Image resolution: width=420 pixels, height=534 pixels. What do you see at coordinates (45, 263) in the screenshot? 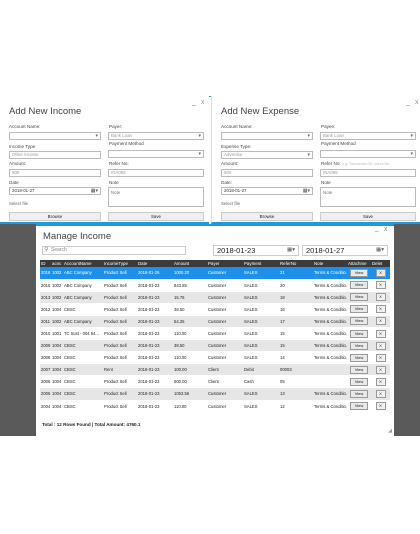
I see `column-header: ID` at bounding box center [45, 263].